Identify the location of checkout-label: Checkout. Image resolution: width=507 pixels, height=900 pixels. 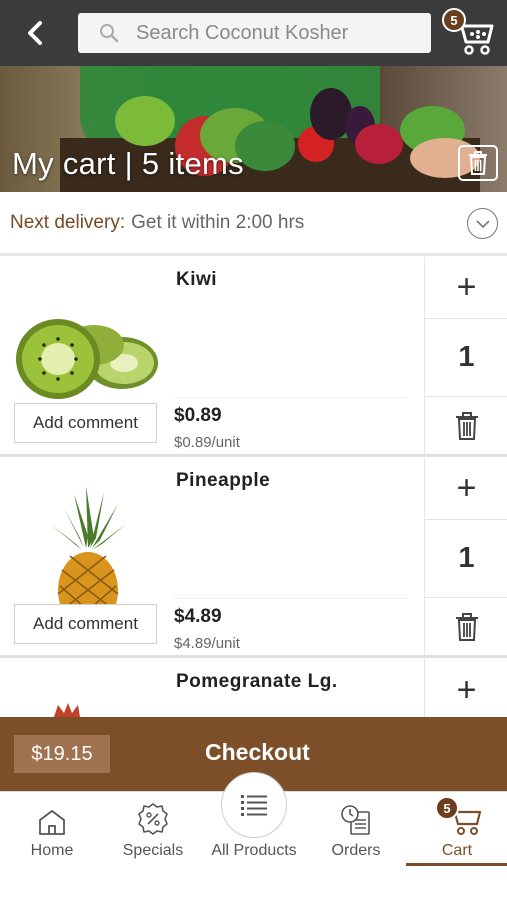
(257, 752).